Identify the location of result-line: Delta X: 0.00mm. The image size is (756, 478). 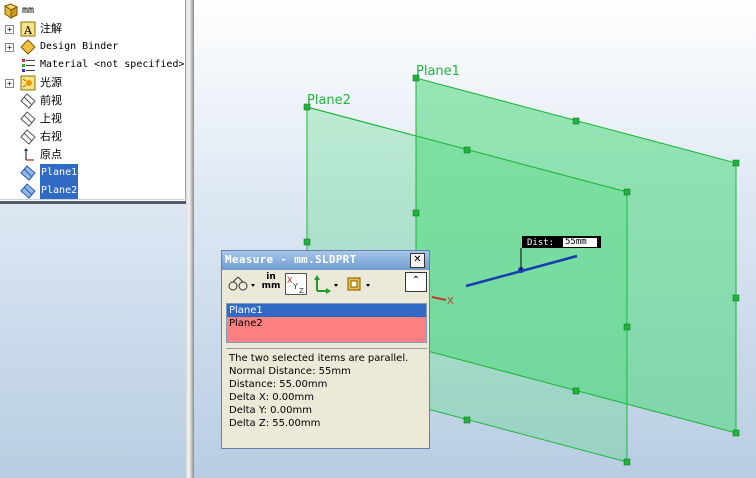
(272, 397).